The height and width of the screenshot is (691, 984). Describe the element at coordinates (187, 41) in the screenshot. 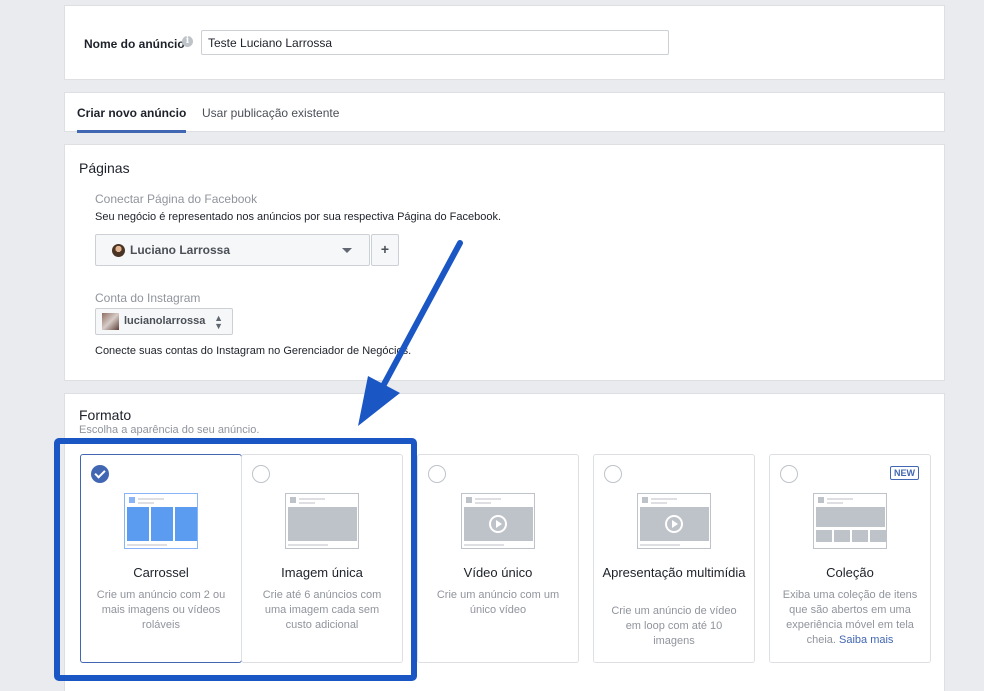

I see `info-icon: i` at that location.